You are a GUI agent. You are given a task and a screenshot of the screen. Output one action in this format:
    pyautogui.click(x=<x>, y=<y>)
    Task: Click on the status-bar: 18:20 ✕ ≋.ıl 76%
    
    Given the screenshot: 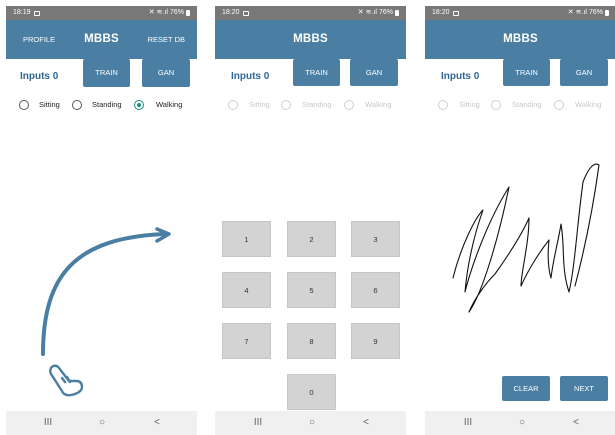 What is the action you would take?
    pyautogui.click(x=310, y=13)
    